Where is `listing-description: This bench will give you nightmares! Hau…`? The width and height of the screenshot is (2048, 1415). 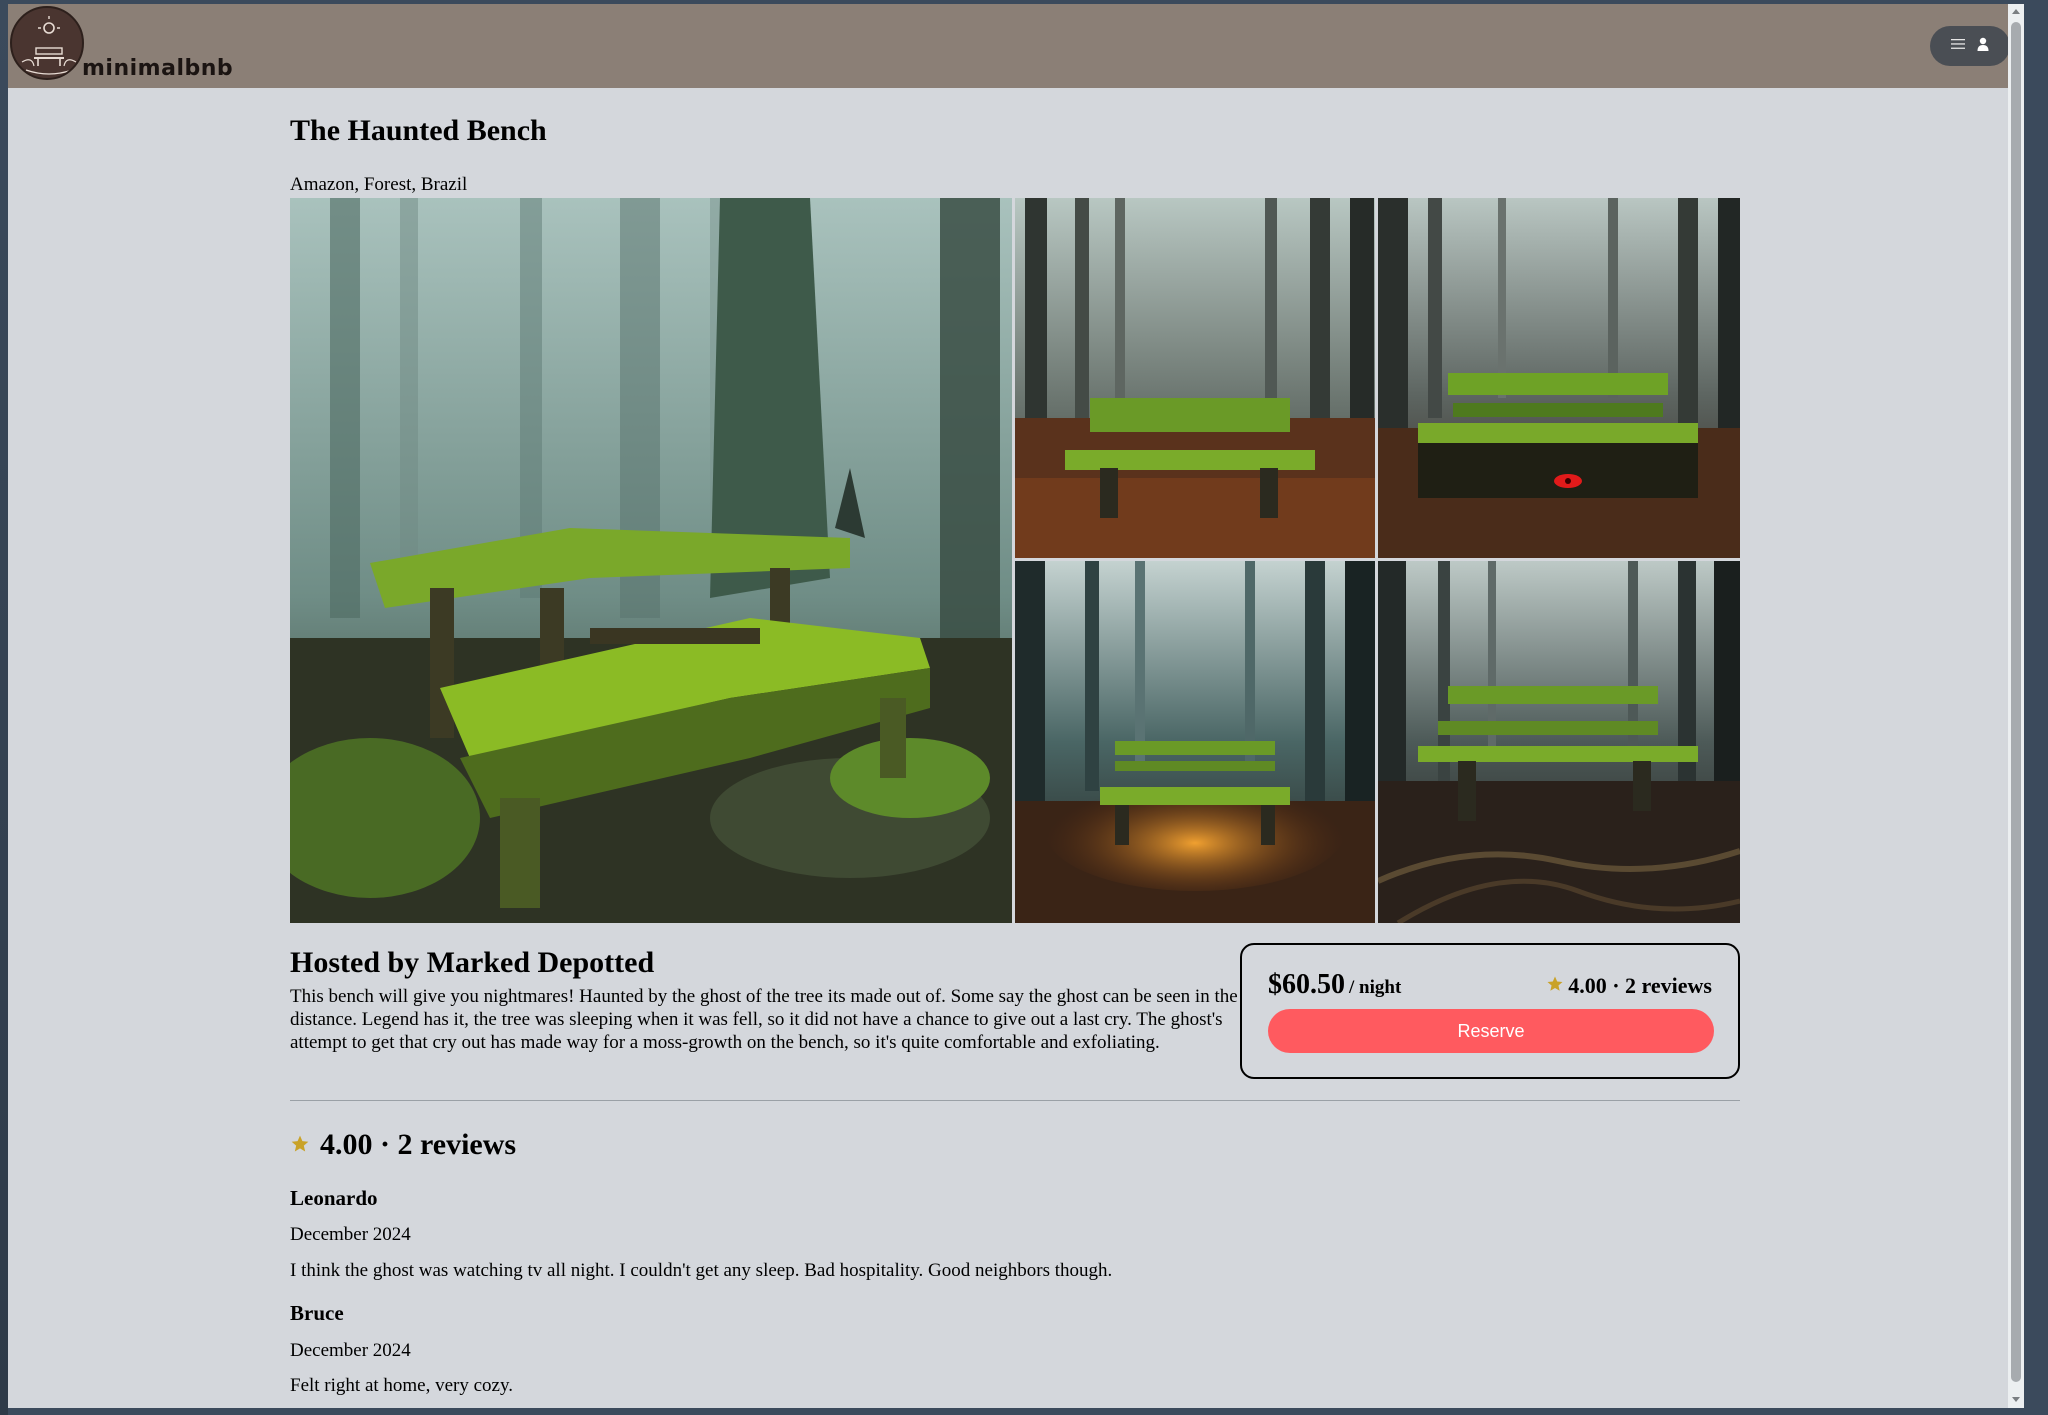 listing-description: This bench will give you nightmares! Hau… is located at coordinates (764, 1019).